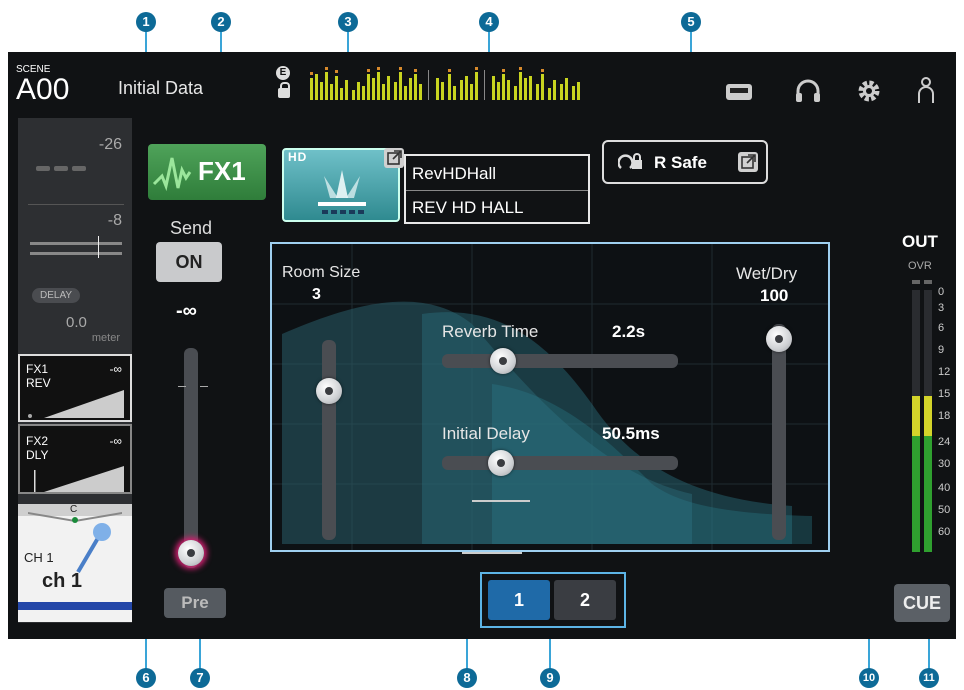 This screenshot has width=964, height=690. Describe the element at coordinates (191, 458) in the screenshot. I see `send-fader-track` at that location.